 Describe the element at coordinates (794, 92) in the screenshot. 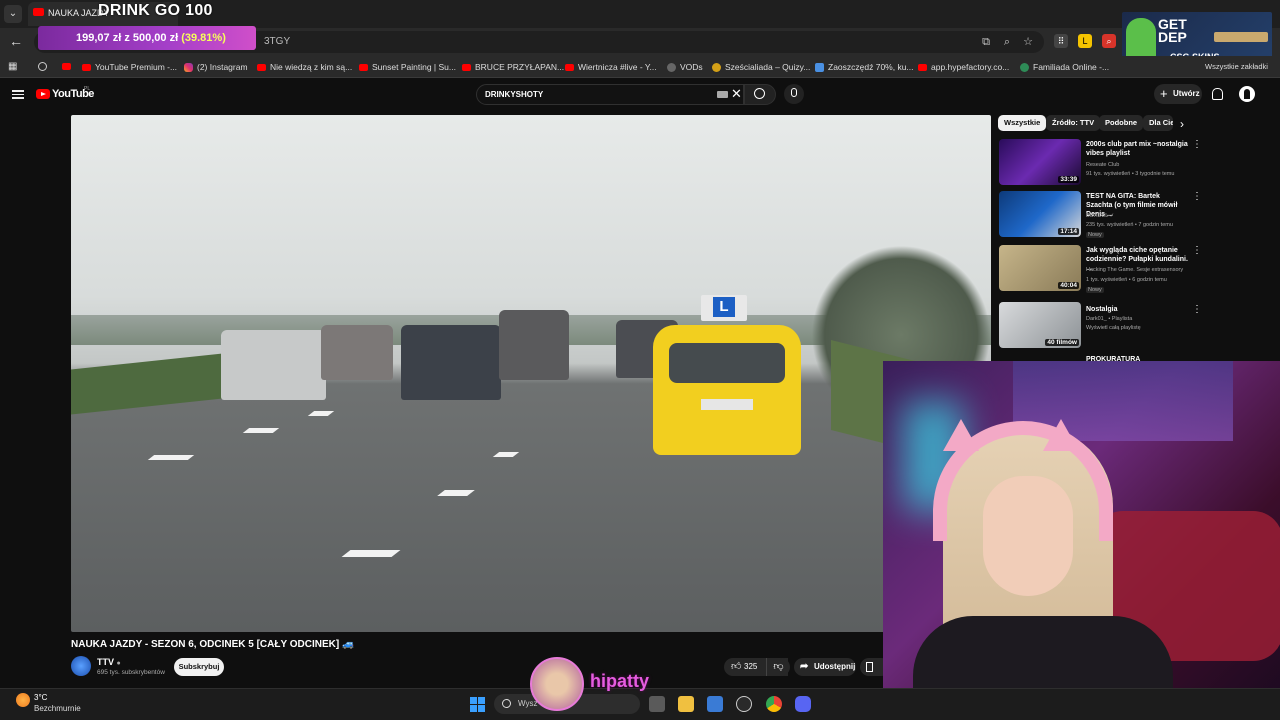

I see `microphone-icon` at that location.